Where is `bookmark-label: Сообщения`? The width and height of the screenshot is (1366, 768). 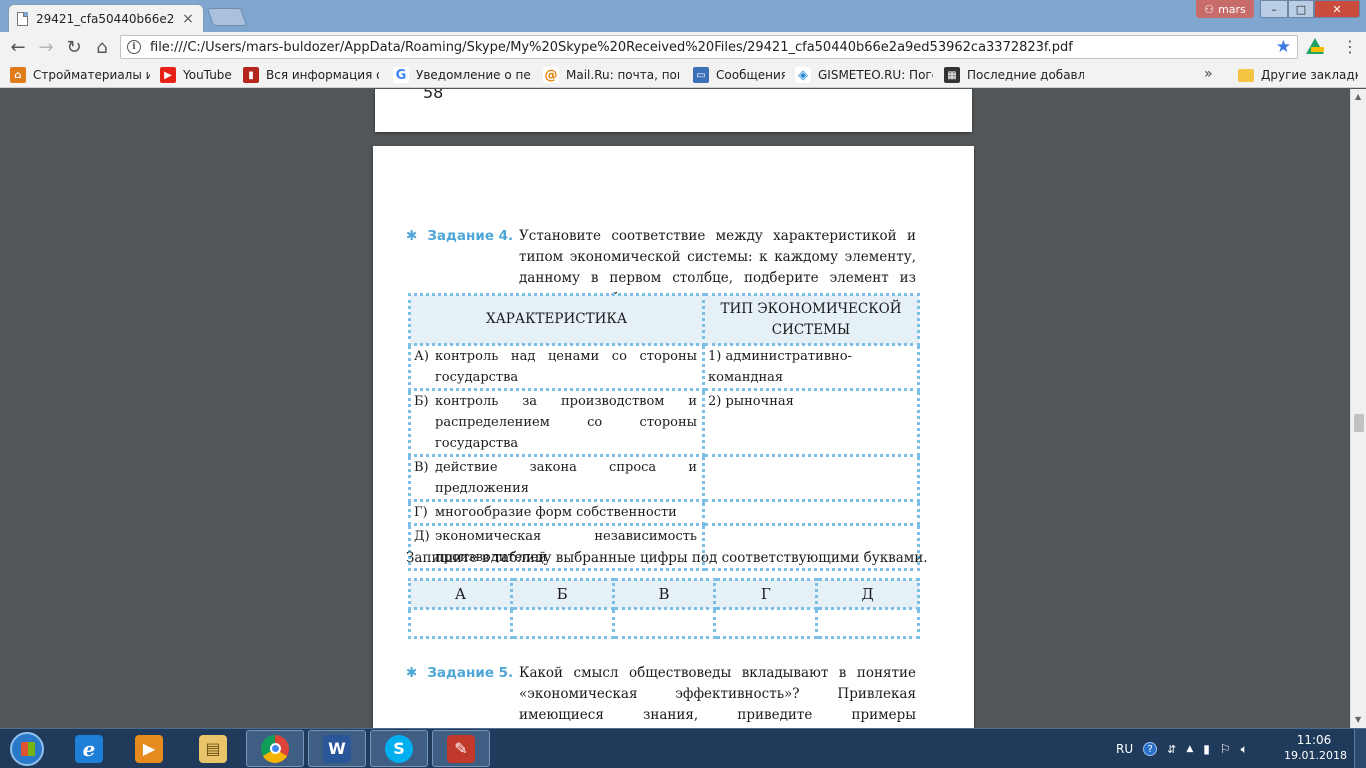
bookmark-label: Сообщения is located at coordinates (750, 75).